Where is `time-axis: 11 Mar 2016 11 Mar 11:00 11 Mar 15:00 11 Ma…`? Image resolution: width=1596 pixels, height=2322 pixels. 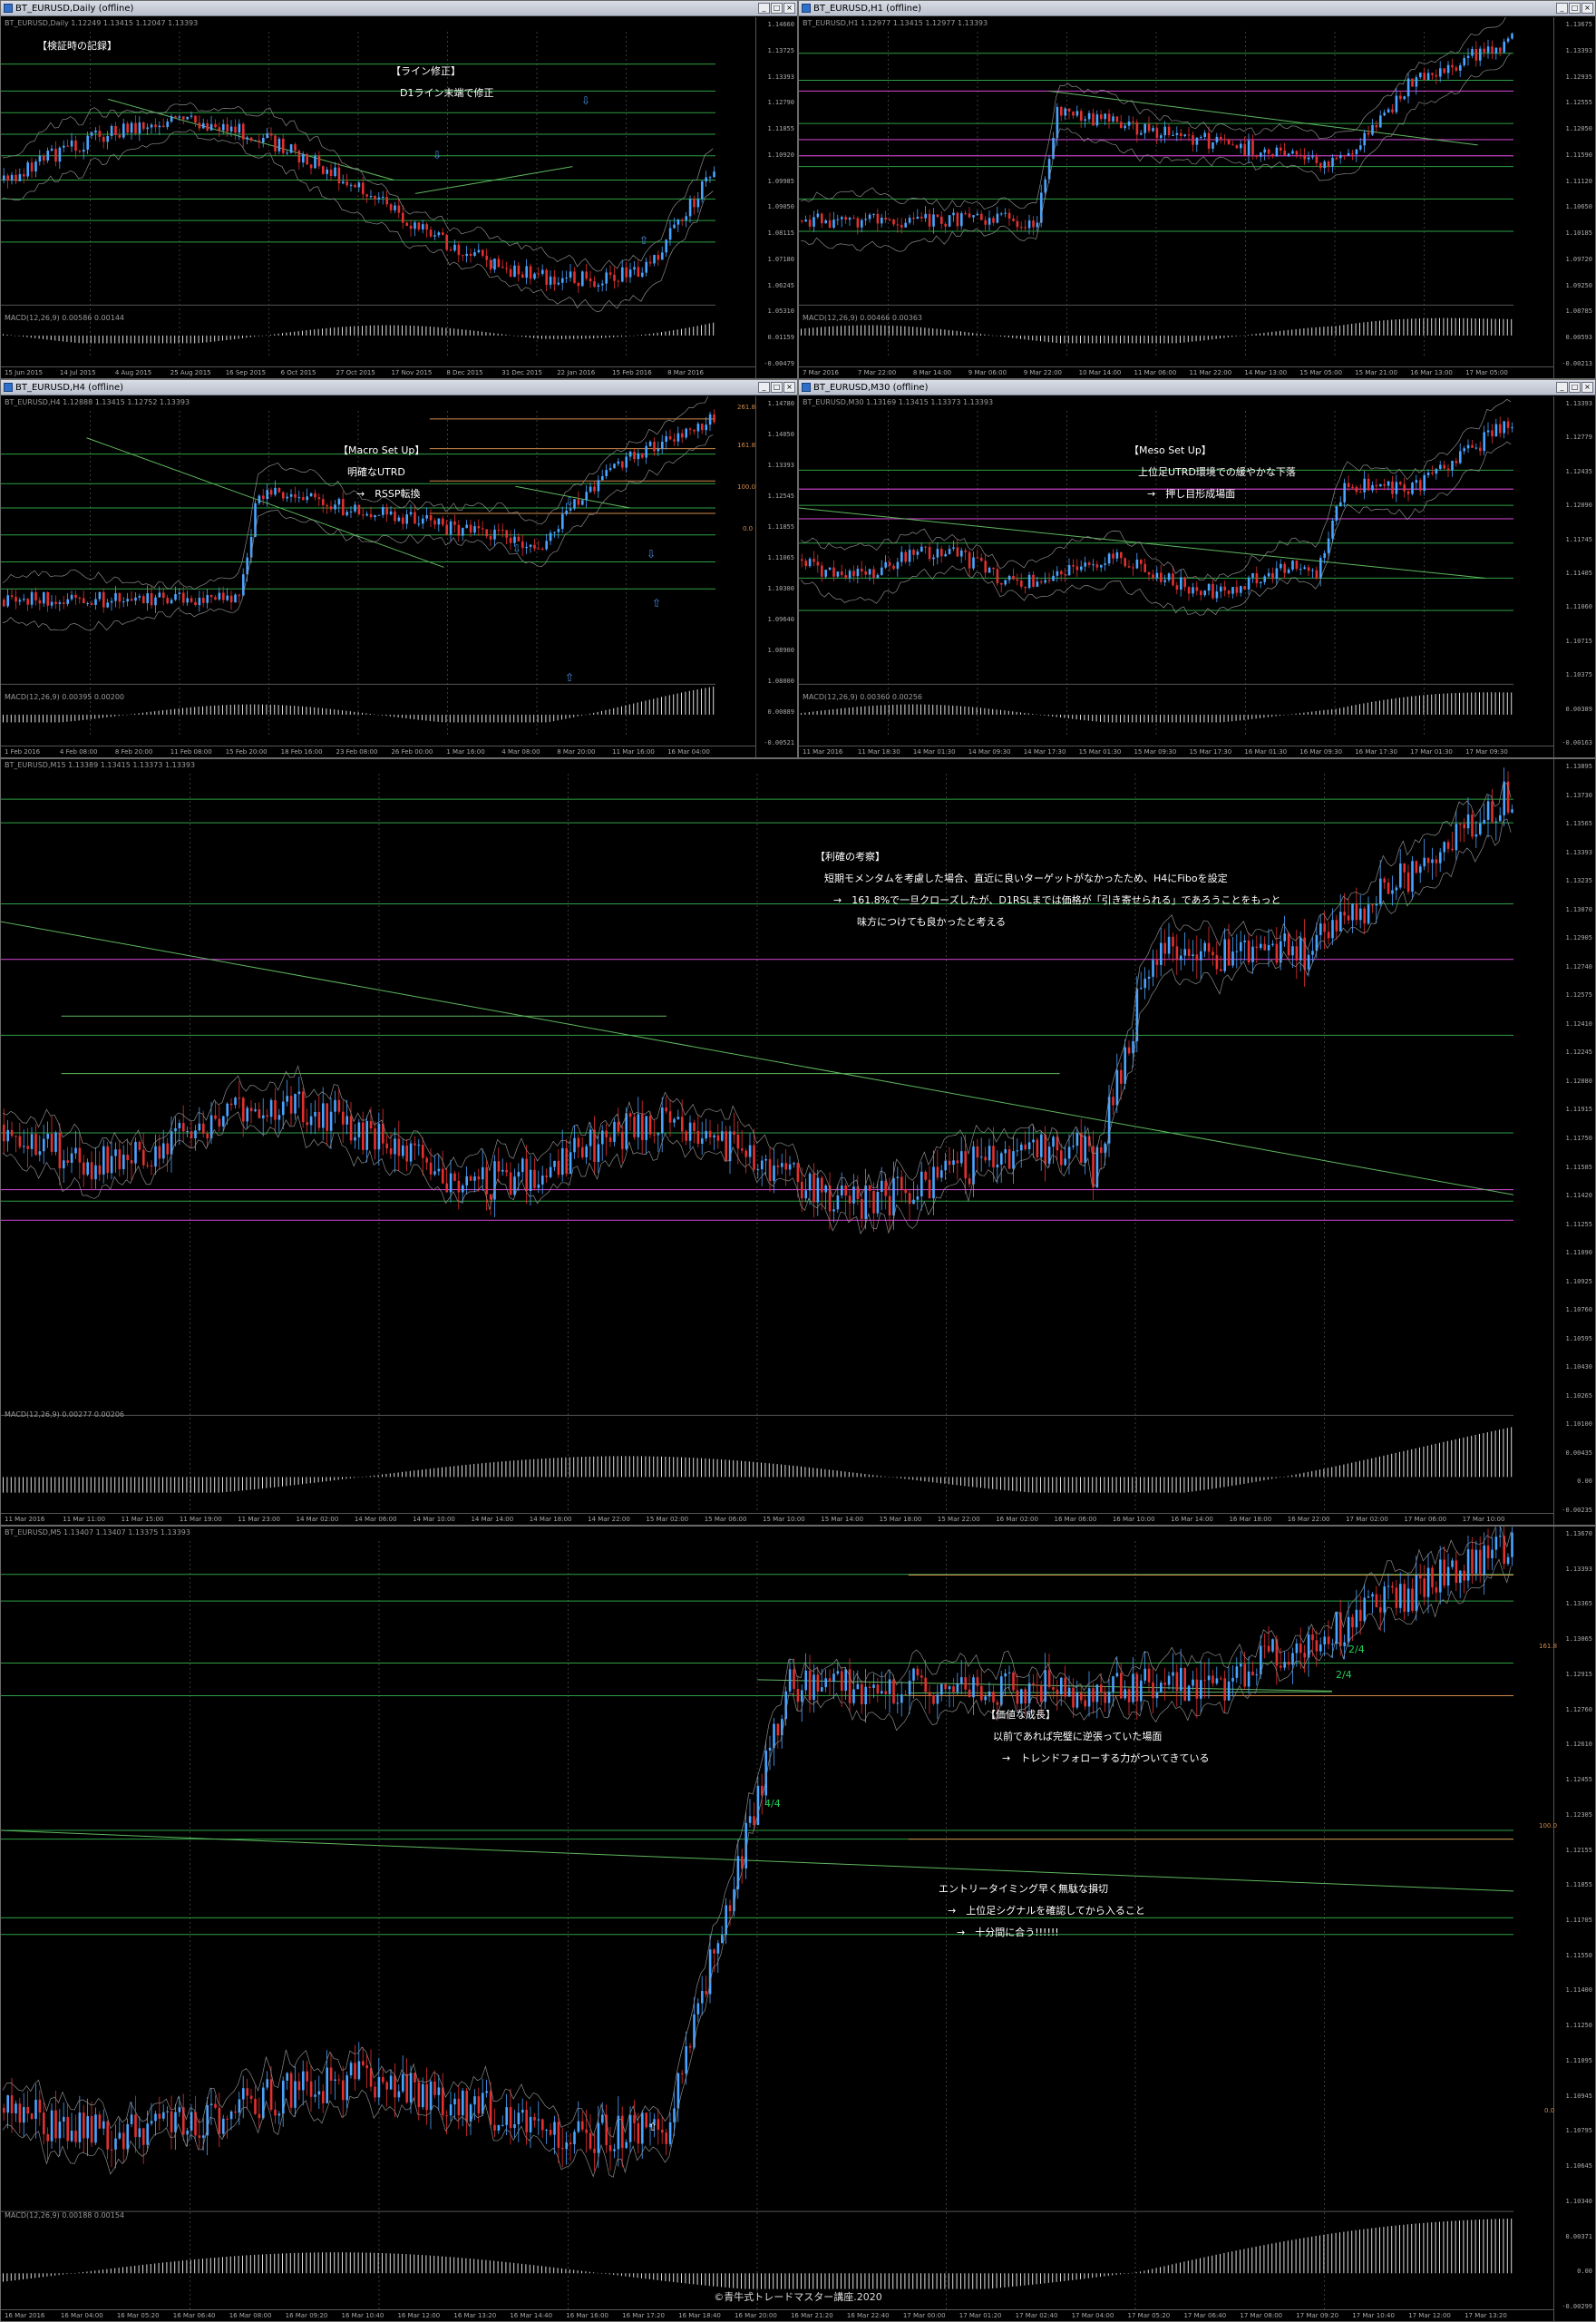 time-axis: 11 Mar 2016 11 Mar 11:00 11 Mar 15:00 11 Ma… is located at coordinates (777, 1519).